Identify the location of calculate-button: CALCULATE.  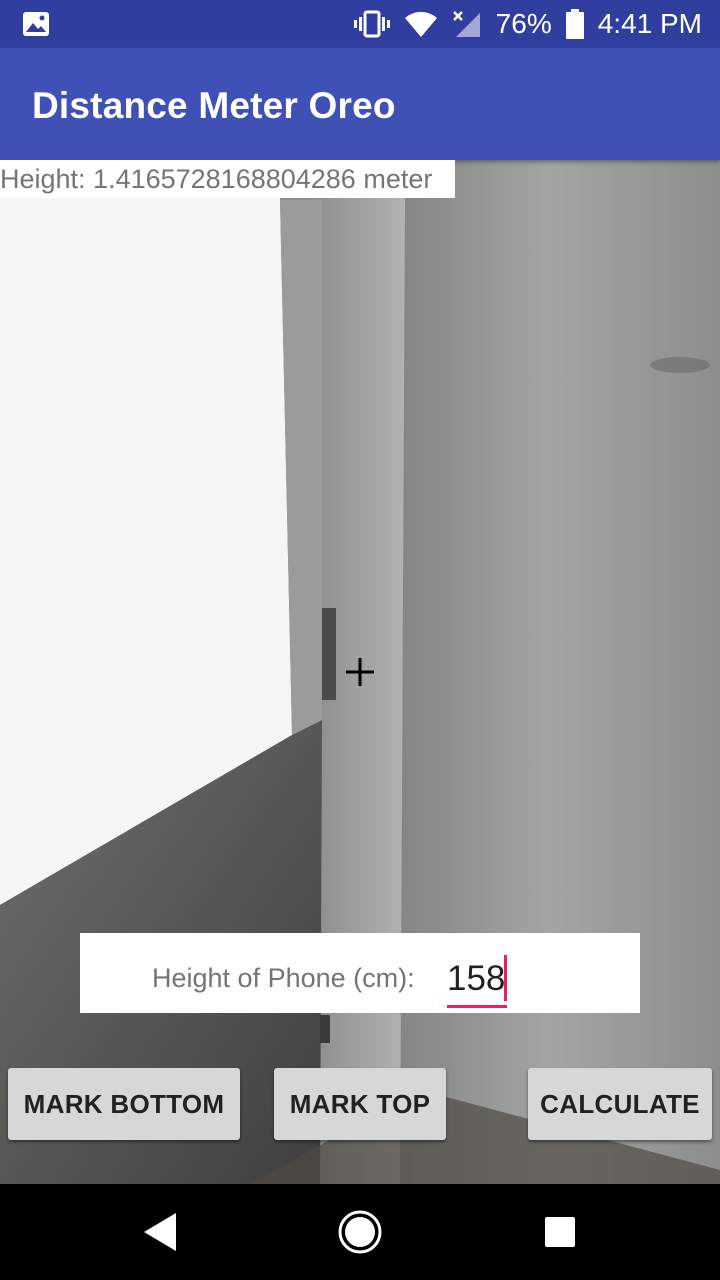
(620, 1104).